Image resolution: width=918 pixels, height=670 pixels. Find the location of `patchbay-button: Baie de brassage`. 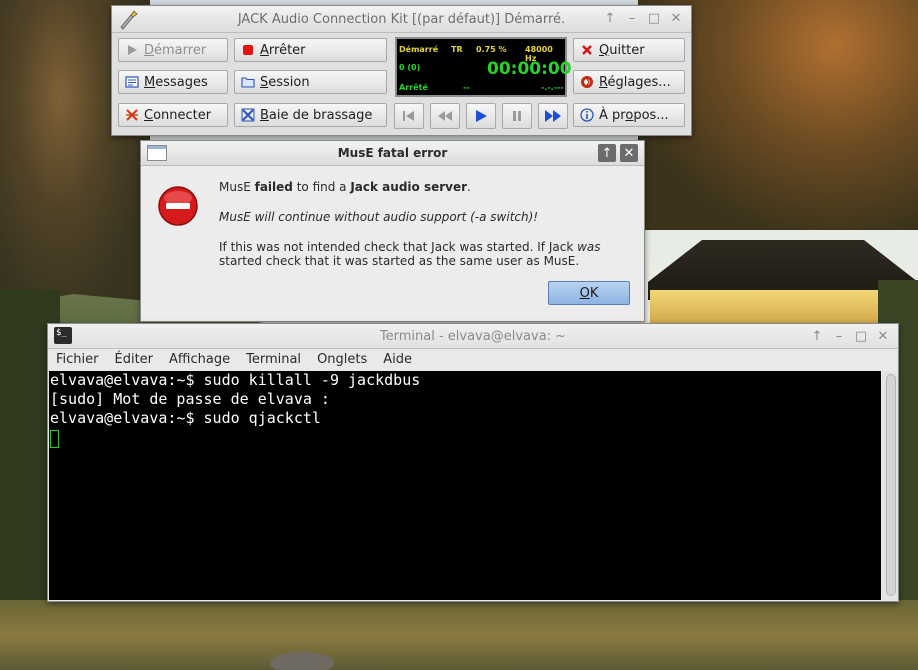

patchbay-button: Baie de brassage is located at coordinates (310, 115).